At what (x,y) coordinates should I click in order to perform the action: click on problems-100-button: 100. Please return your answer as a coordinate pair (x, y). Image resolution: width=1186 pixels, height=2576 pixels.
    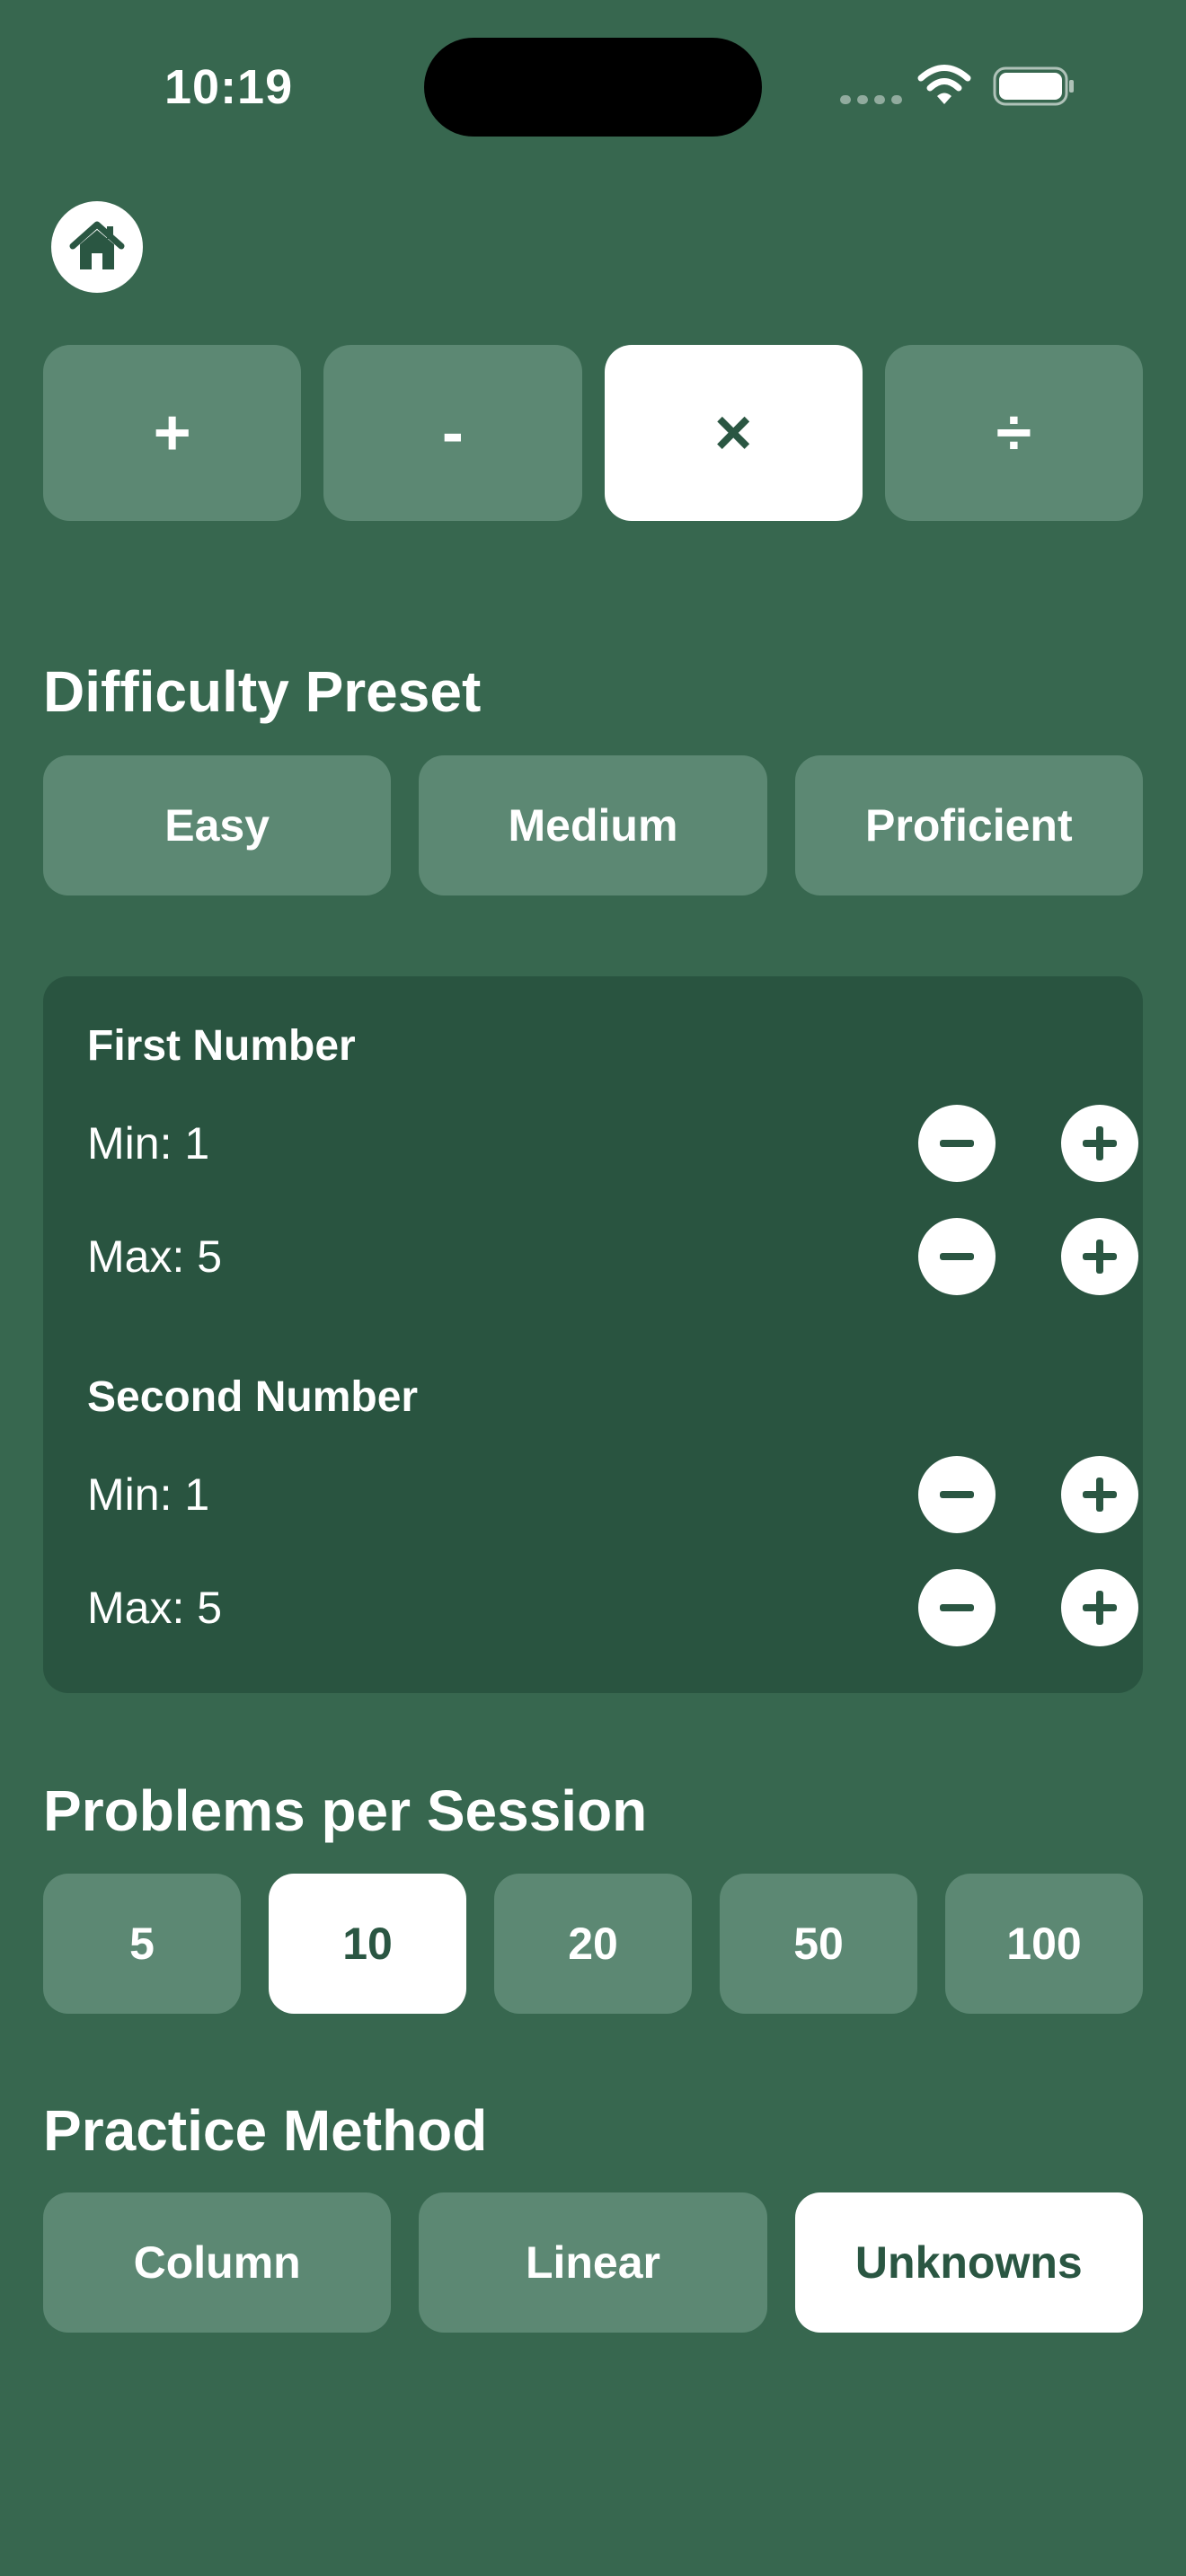
    Looking at the image, I should click on (1044, 1944).